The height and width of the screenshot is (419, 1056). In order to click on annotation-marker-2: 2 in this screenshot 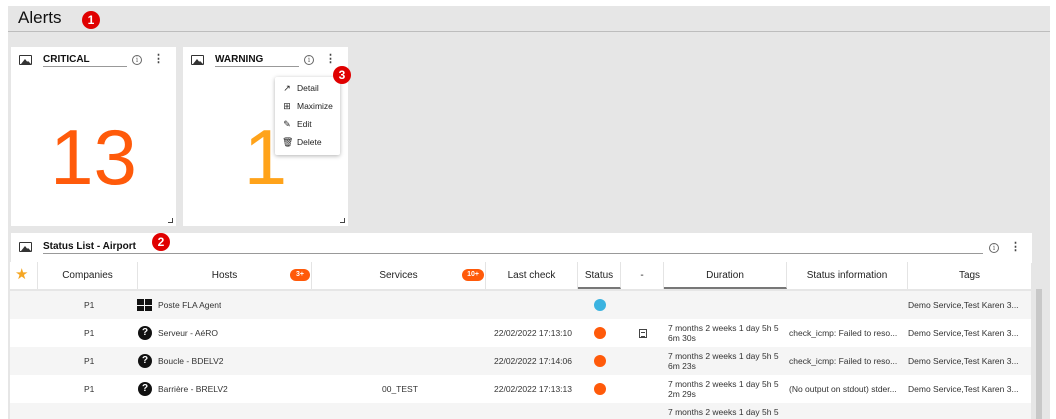, I will do `click(161, 242)`.